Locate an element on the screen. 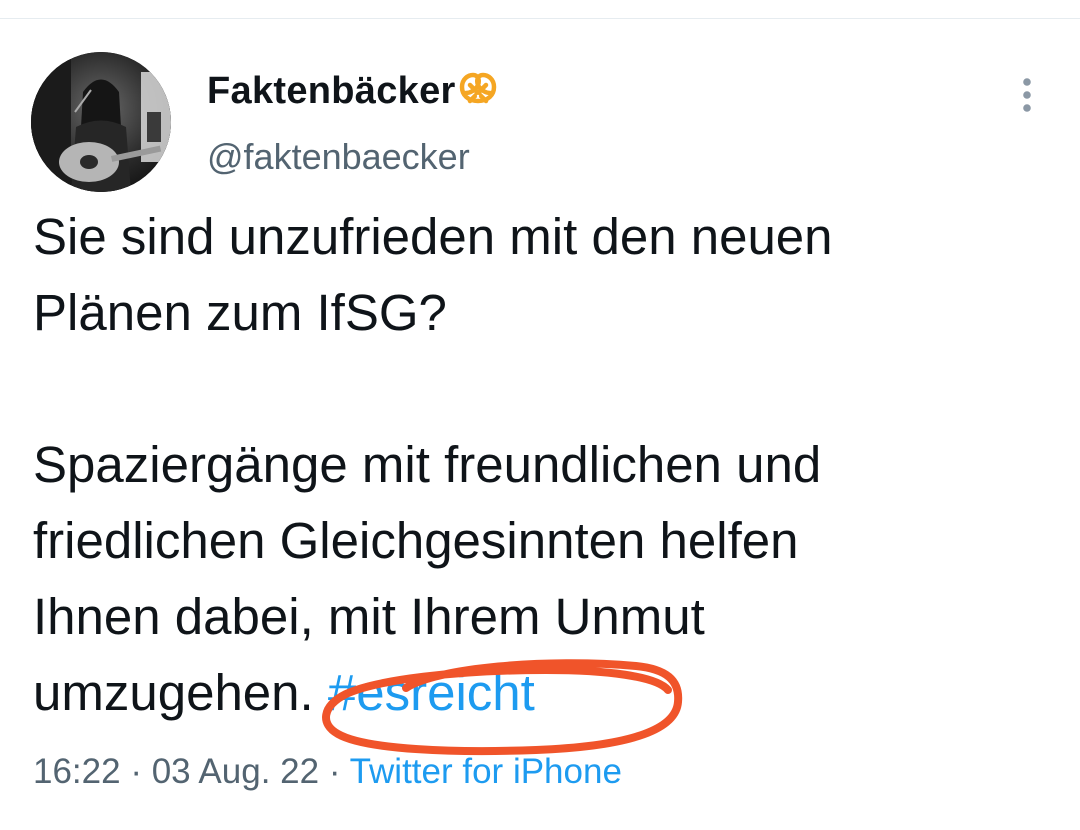 The height and width of the screenshot is (830, 1080). tweet-line: friedlichen Gleichgesinnten helfen is located at coordinates (416, 540).